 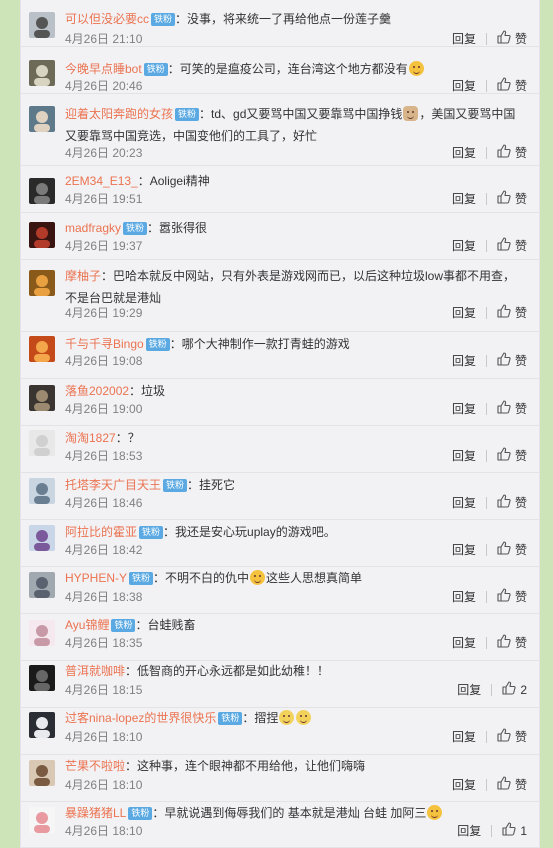 What do you see at coordinates (104, 737) in the screenshot?
I see `comment-time: 4月26日 18:10` at bounding box center [104, 737].